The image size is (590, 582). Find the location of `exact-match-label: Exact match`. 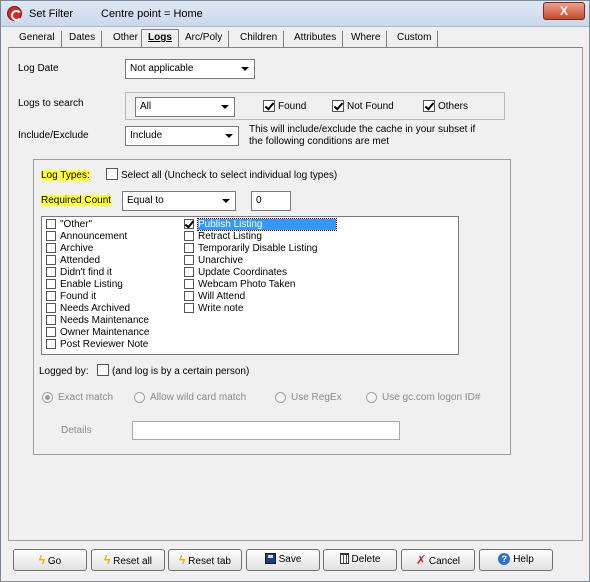

exact-match-label: Exact match is located at coordinates (86, 397).